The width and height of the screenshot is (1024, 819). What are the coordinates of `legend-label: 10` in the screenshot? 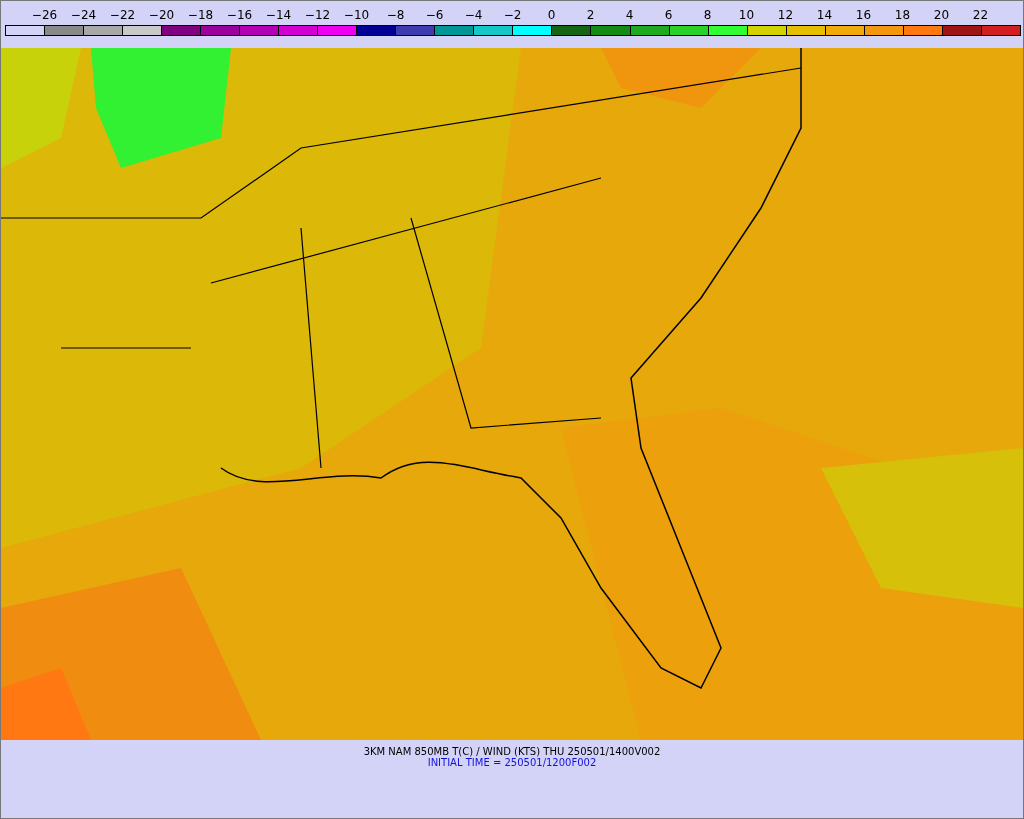 It's located at (746, 15).